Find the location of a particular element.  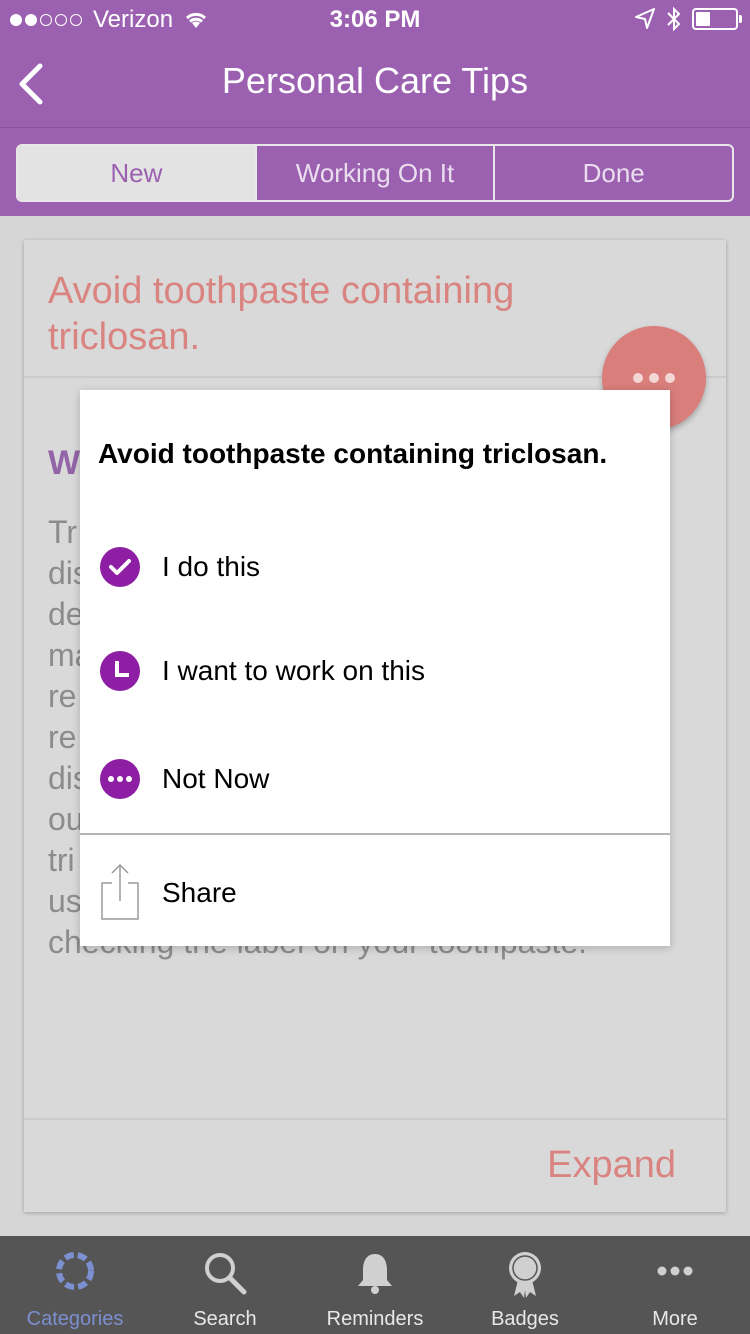

segment-bar: New Working On It Done is located at coordinates (375, 172).